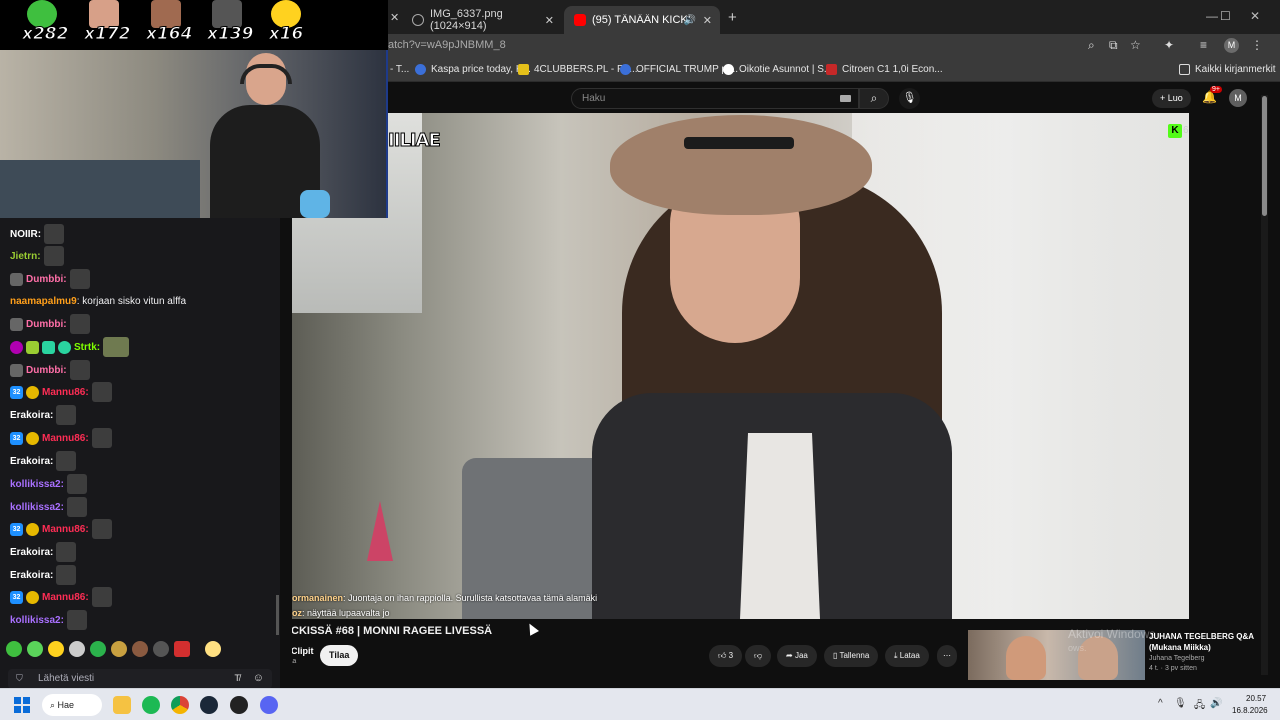  What do you see at coordinates (482, 20) in the screenshot?
I see `tab-image: IMG_6337.png (1024×914) ✕` at bounding box center [482, 20].